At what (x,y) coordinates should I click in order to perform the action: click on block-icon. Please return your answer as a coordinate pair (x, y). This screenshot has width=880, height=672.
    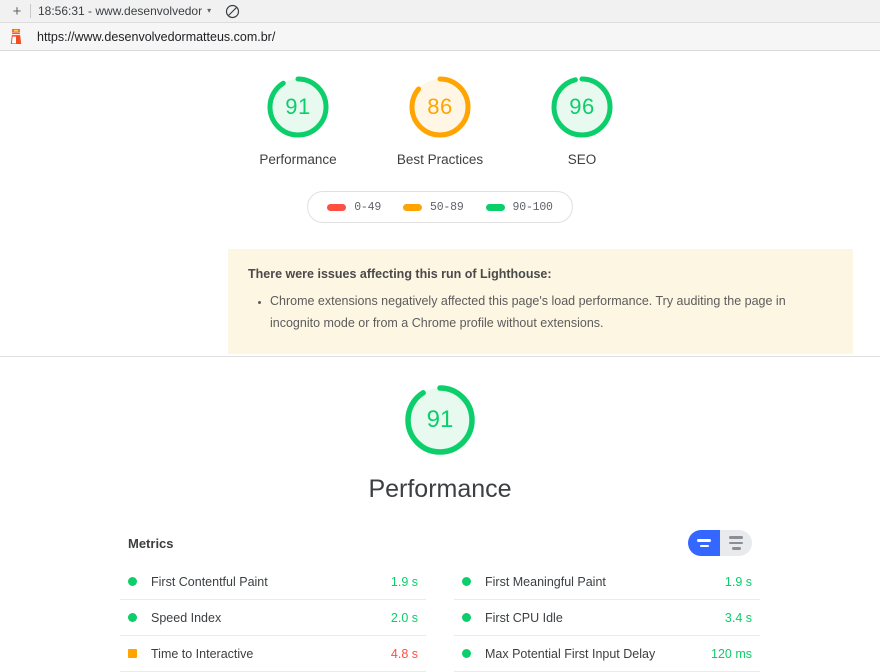
    Looking at the image, I should click on (232, 11).